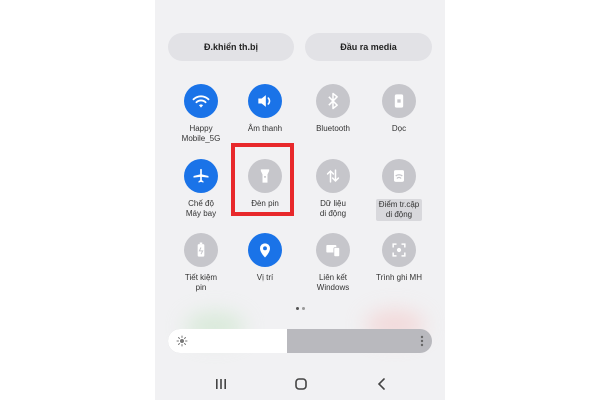 This screenshot has width=600, height=400. What do you see at coordinates (333, 282) in the screenshot?
I see `tile-label: Liên kết Windows` at bounding box center [333, 282].